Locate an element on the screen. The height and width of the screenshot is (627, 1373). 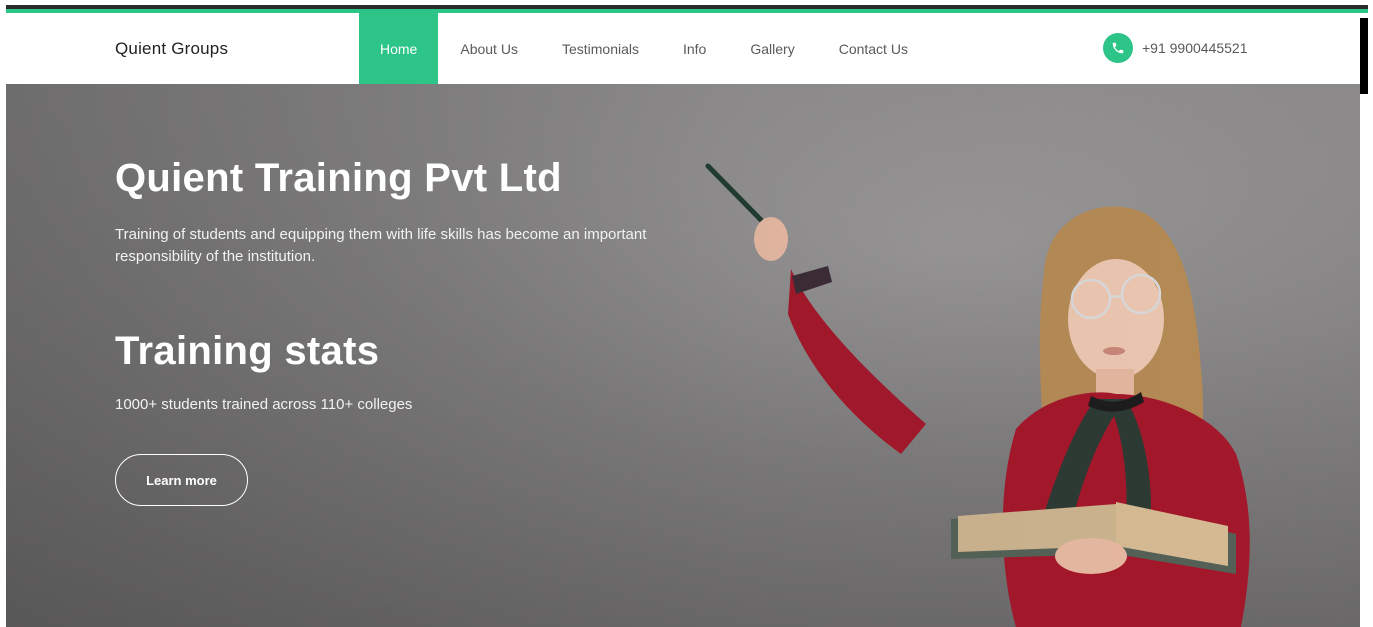
hero-title: Quient Training Pvt Ltd is located at coordinates (338, 178).